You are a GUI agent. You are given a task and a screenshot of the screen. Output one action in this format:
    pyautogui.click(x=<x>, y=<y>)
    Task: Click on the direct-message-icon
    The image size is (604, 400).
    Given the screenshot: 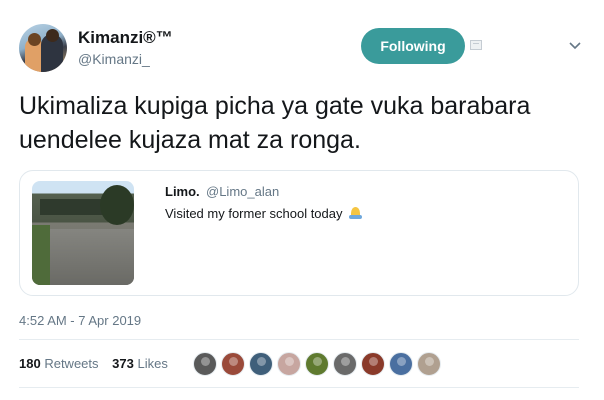 What is the action you would take?
    pyautogui.click(x=476, y=45)
    